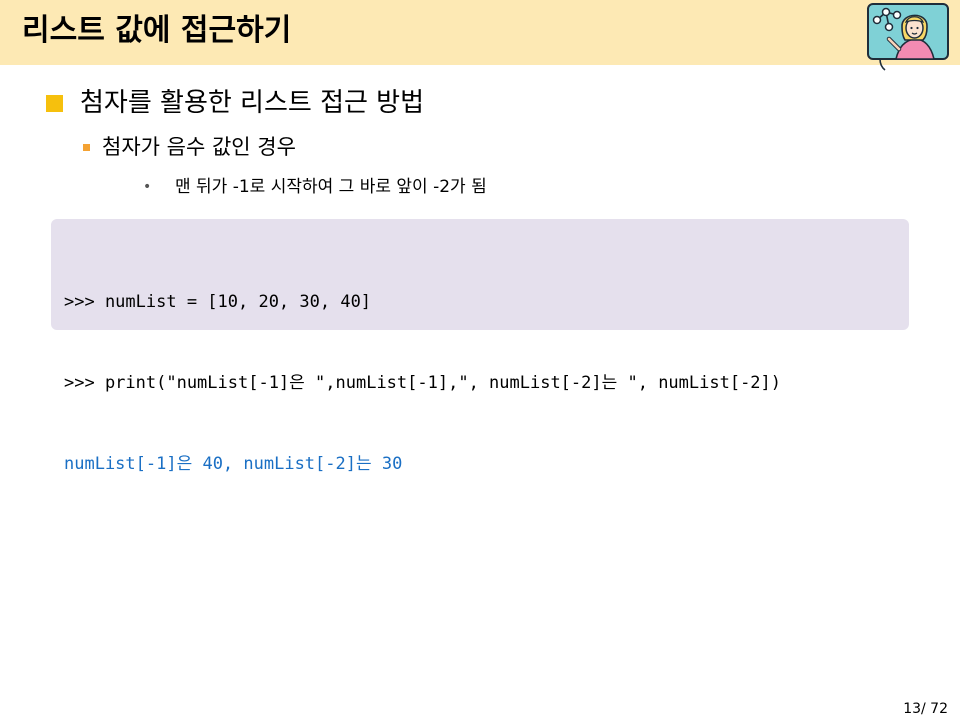 The image size is (960, 720). Describe the element at coordinates (86, 147) in the screenshot. I see `small-square-bullet-icon` at that location.